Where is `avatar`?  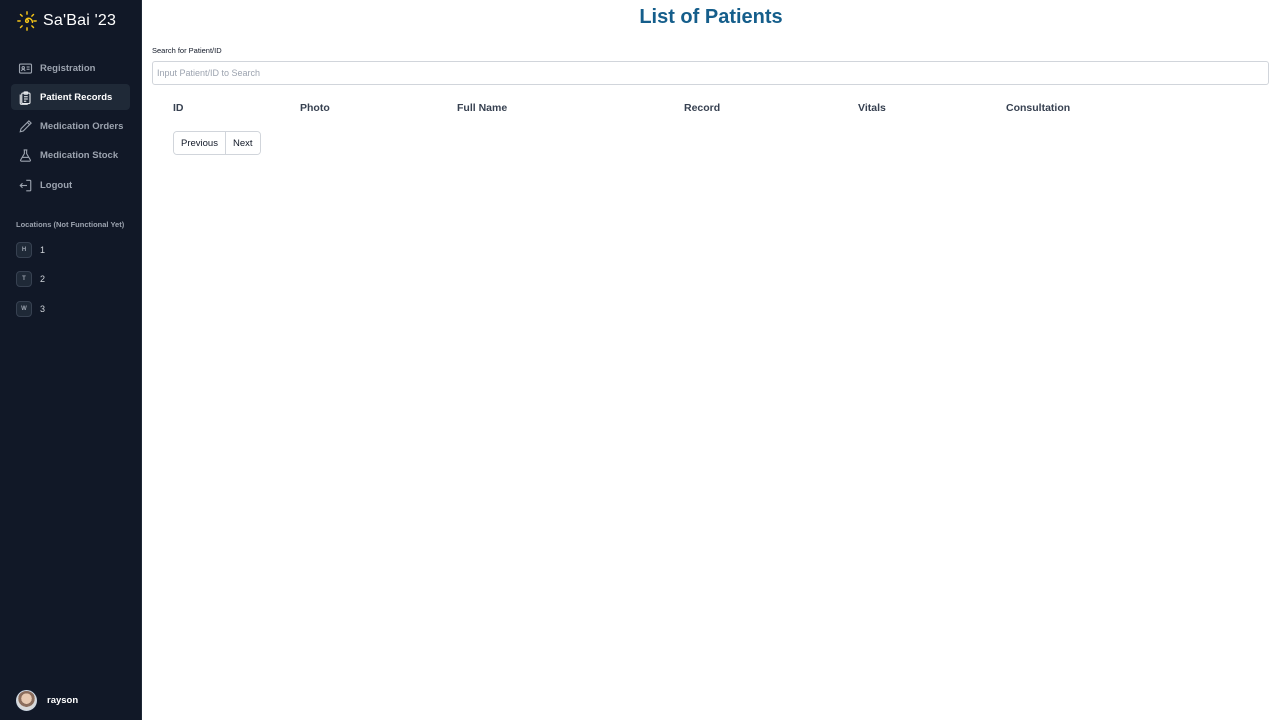 avatar is located at coordinates (26, 700).